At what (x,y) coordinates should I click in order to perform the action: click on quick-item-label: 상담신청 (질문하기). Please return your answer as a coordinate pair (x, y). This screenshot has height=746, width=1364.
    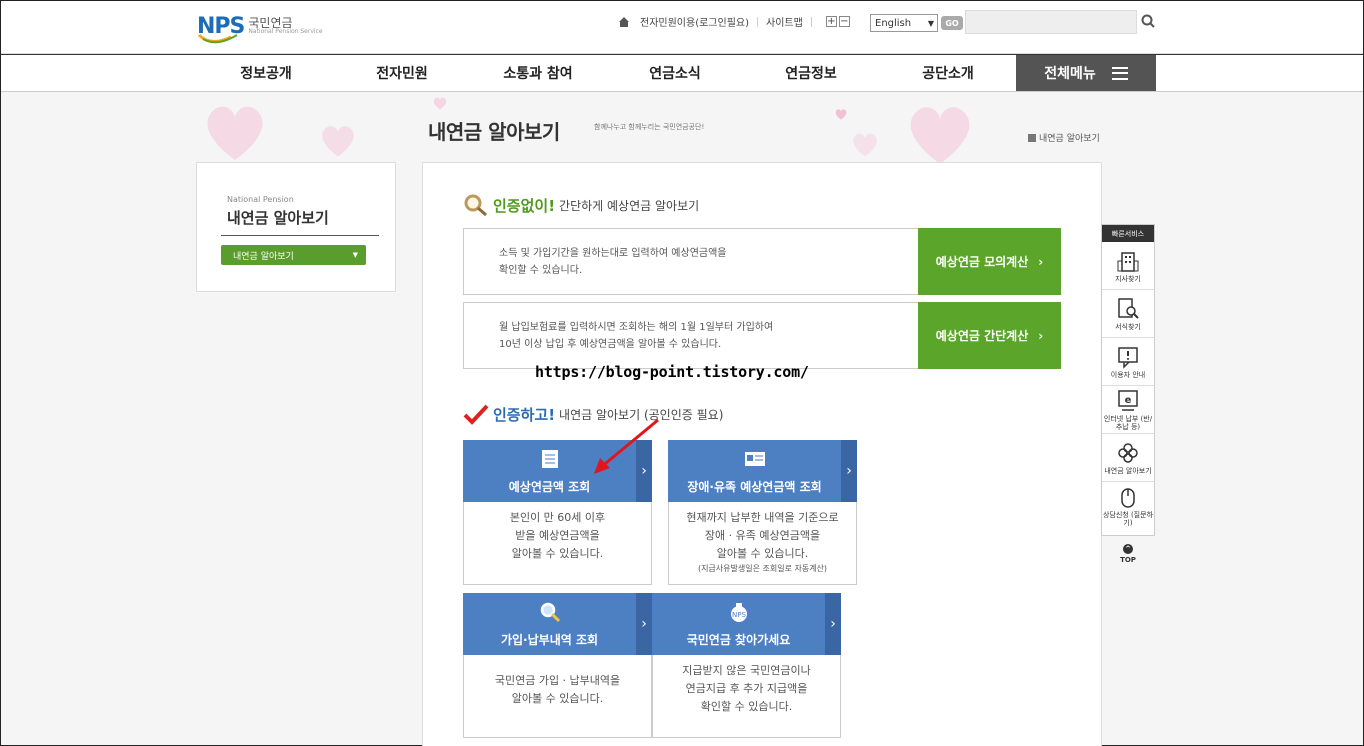
    Looking at the image, I should click on (1128, 519).